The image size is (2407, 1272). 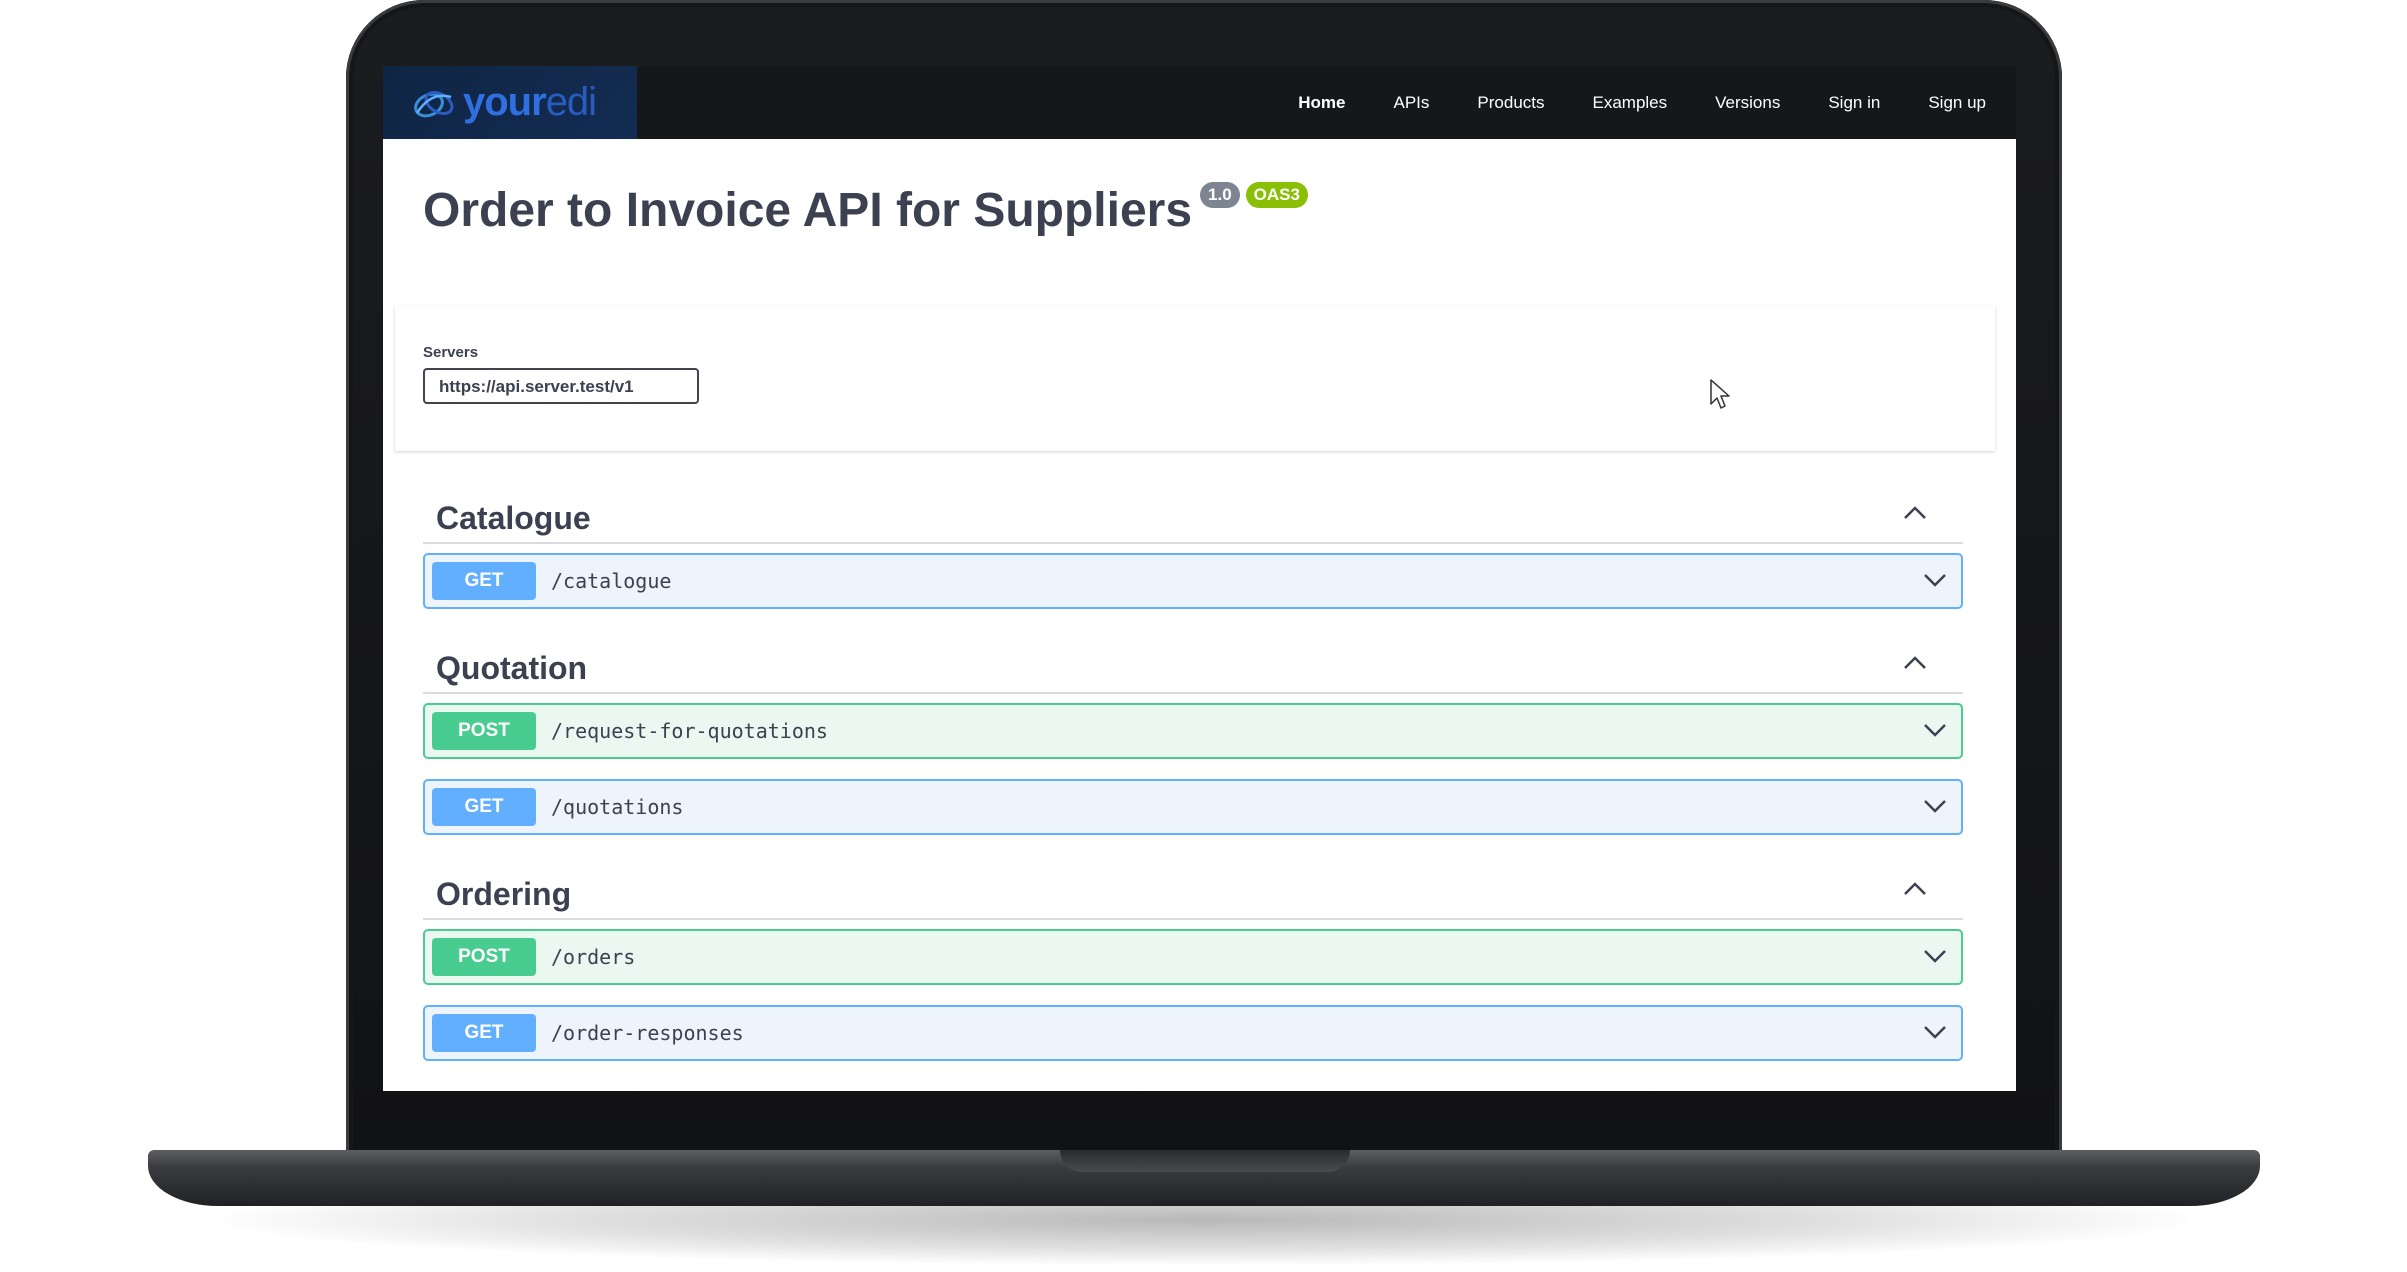 What do you see at coordinates (1412, 103) in the screenshot?
I see `nav-apis: APIs` at bounding box center [1412, 103].